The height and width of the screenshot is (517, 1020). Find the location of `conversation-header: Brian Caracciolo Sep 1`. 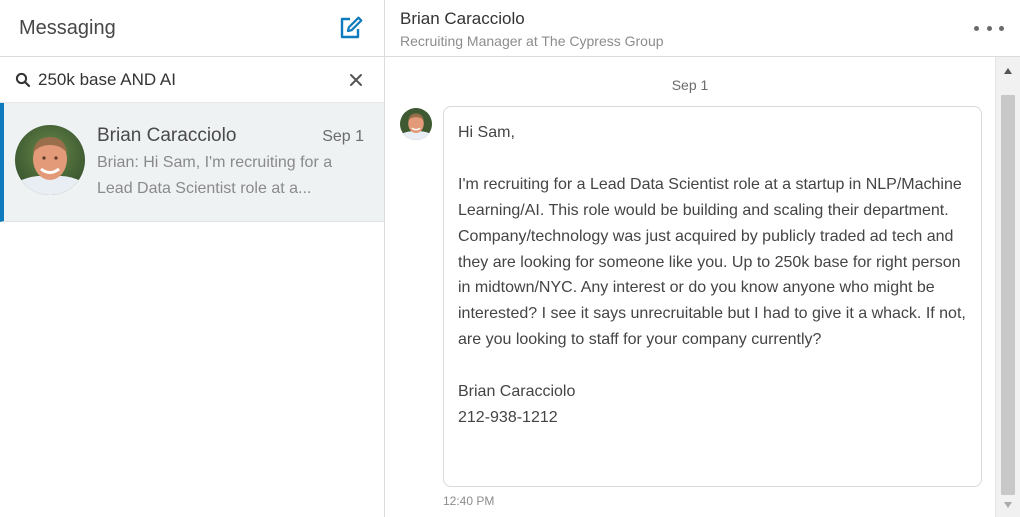

conversation-header: Brian Caracciolo Sep 1 is located at coordinates (230, 136).